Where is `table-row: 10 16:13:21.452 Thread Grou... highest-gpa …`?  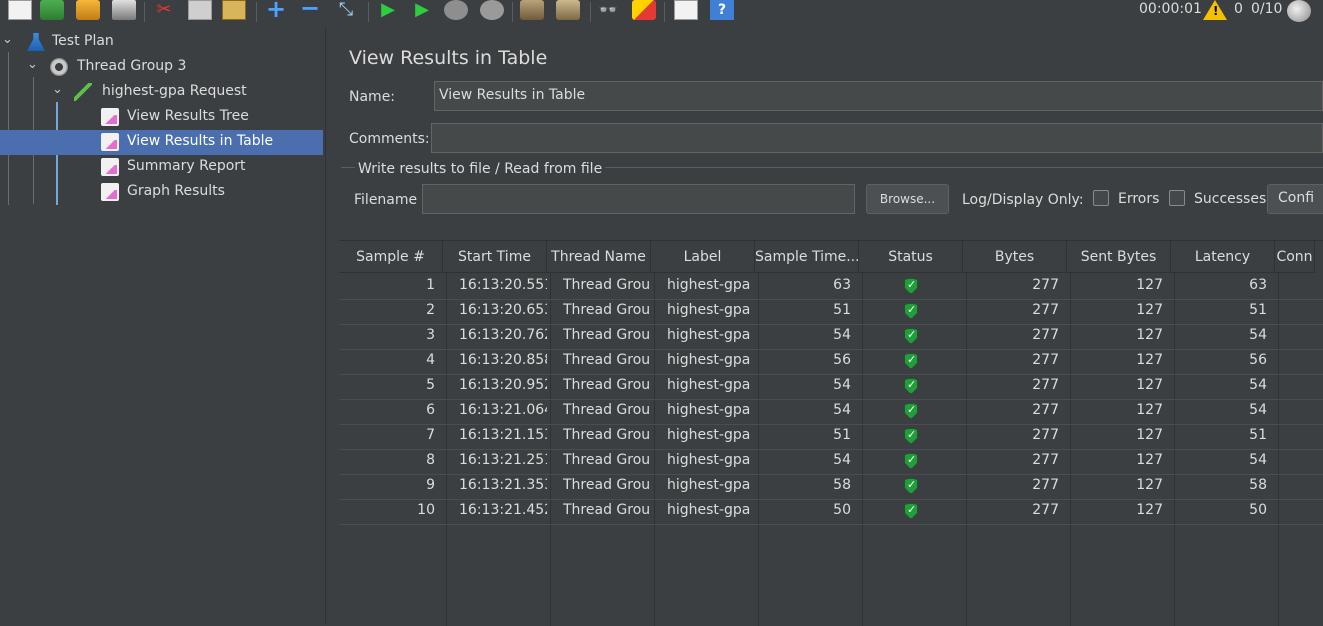 table-row: 10 16:13:21.452 Thread Grou... highest-gpa … is located at coordinates (831, 511).